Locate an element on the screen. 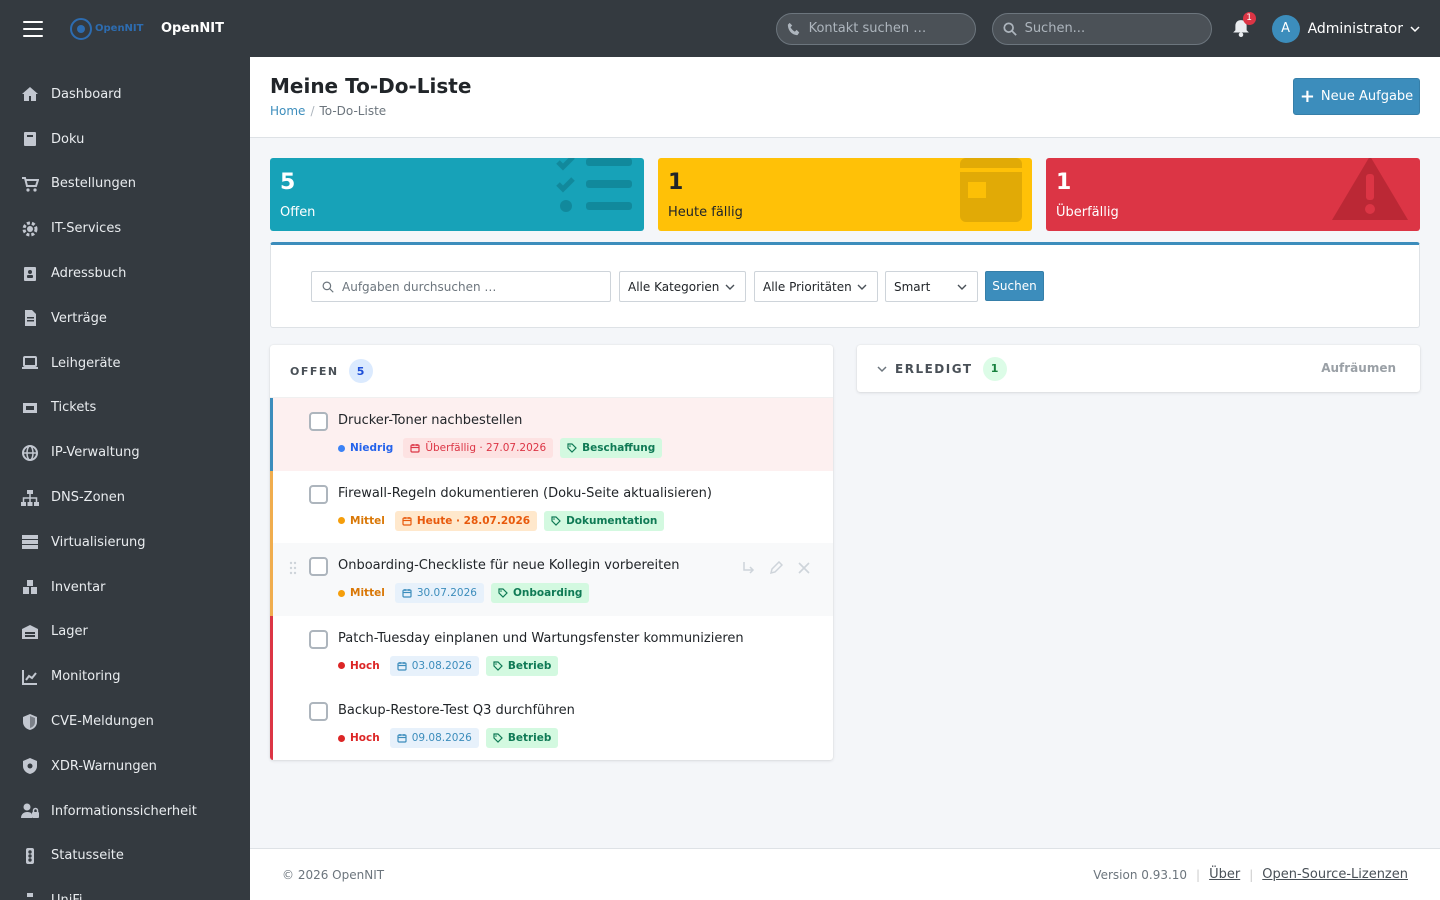  version: Version 0.93.10 is located at coordinates (1140, 874).